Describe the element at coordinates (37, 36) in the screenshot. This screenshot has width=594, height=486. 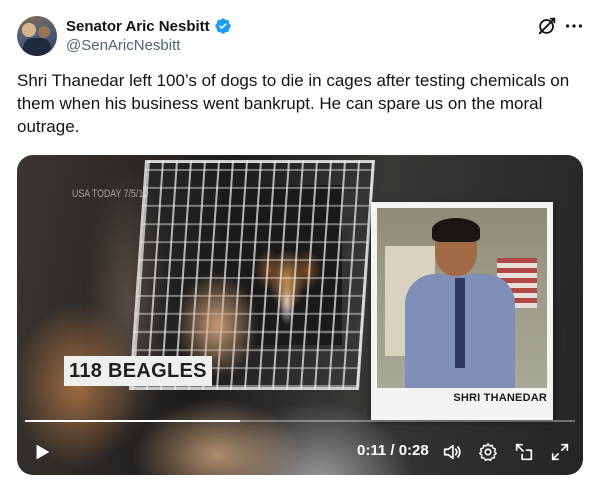
I see `avatar` at that location.